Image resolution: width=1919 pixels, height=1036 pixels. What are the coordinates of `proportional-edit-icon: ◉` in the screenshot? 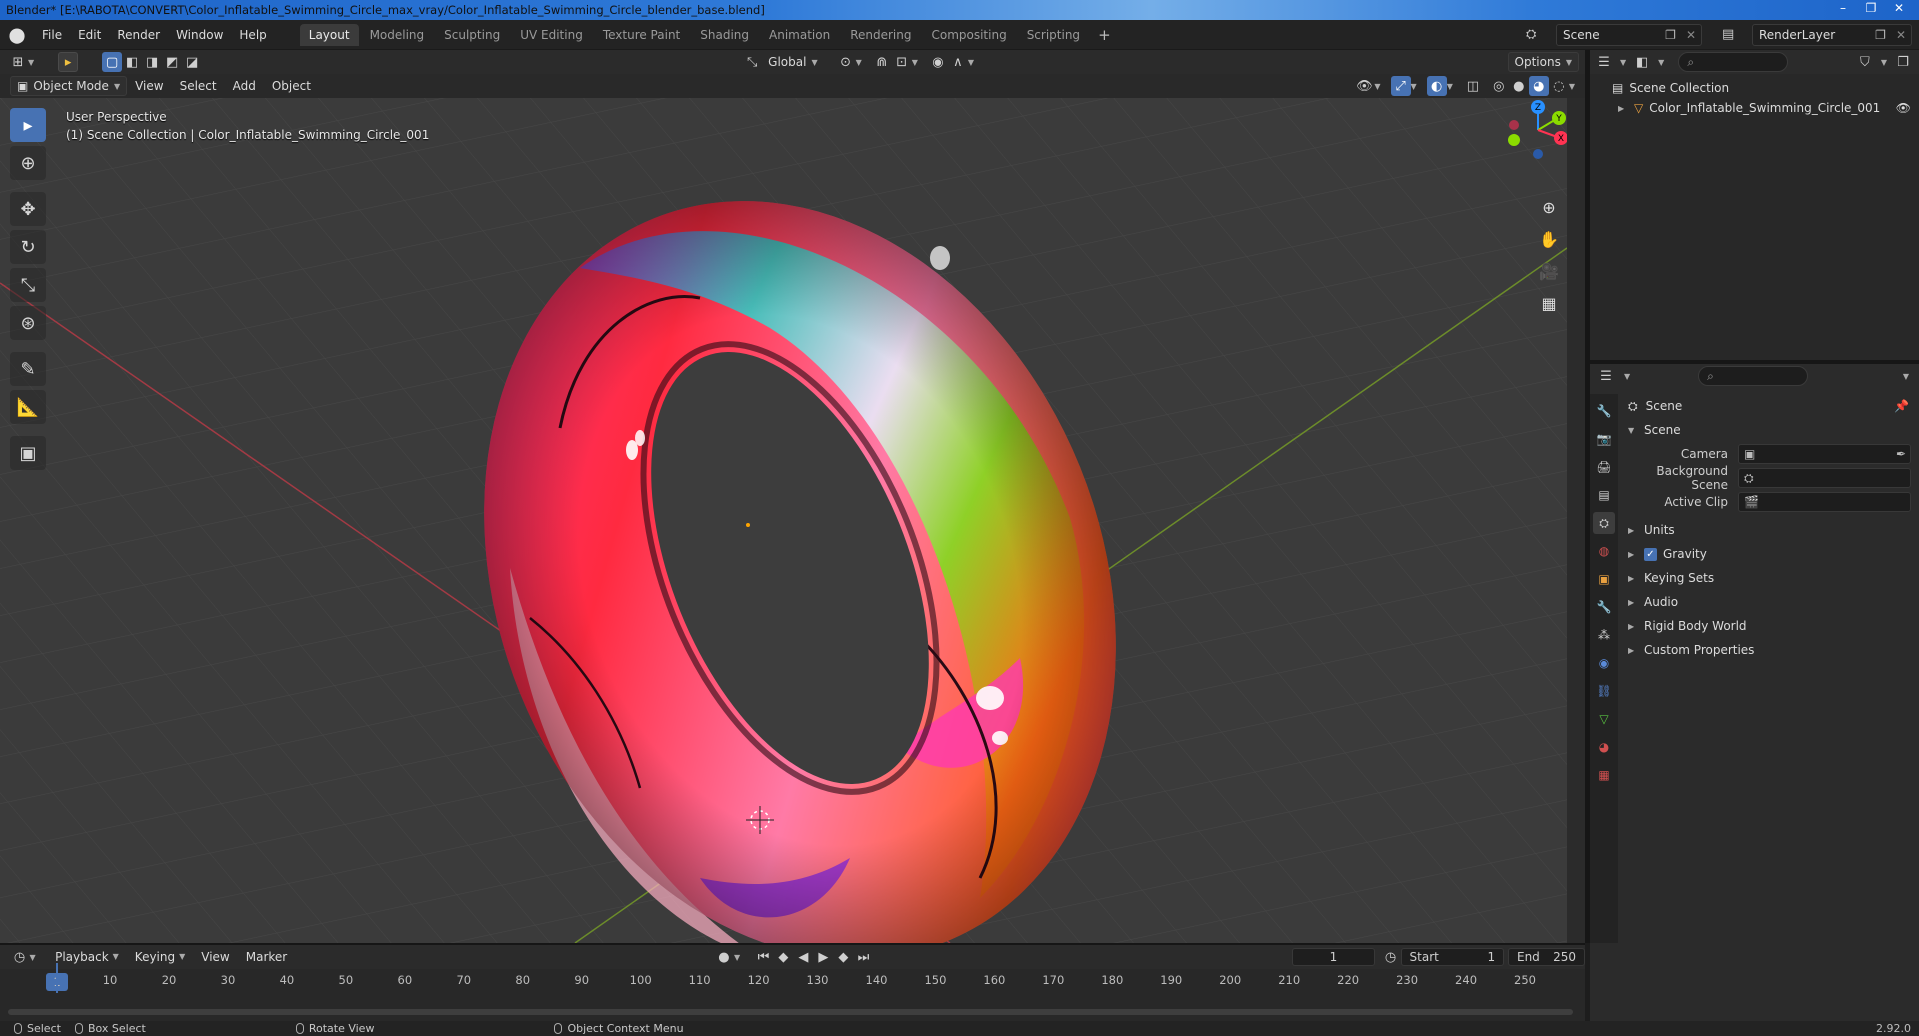 It's located at (938, 62).